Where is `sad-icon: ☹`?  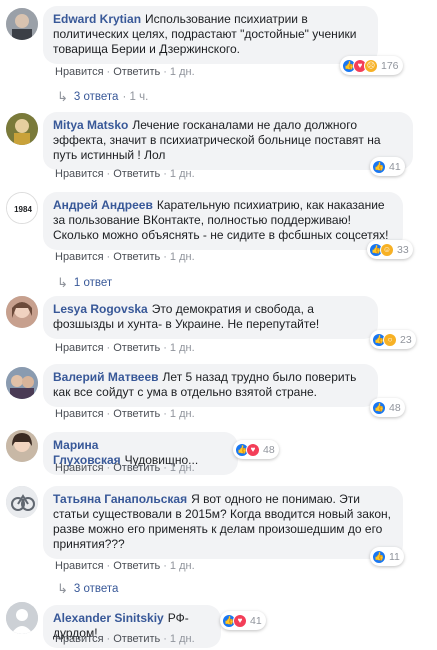
sad-icon: ☹ is located at coordinates (371, 65).